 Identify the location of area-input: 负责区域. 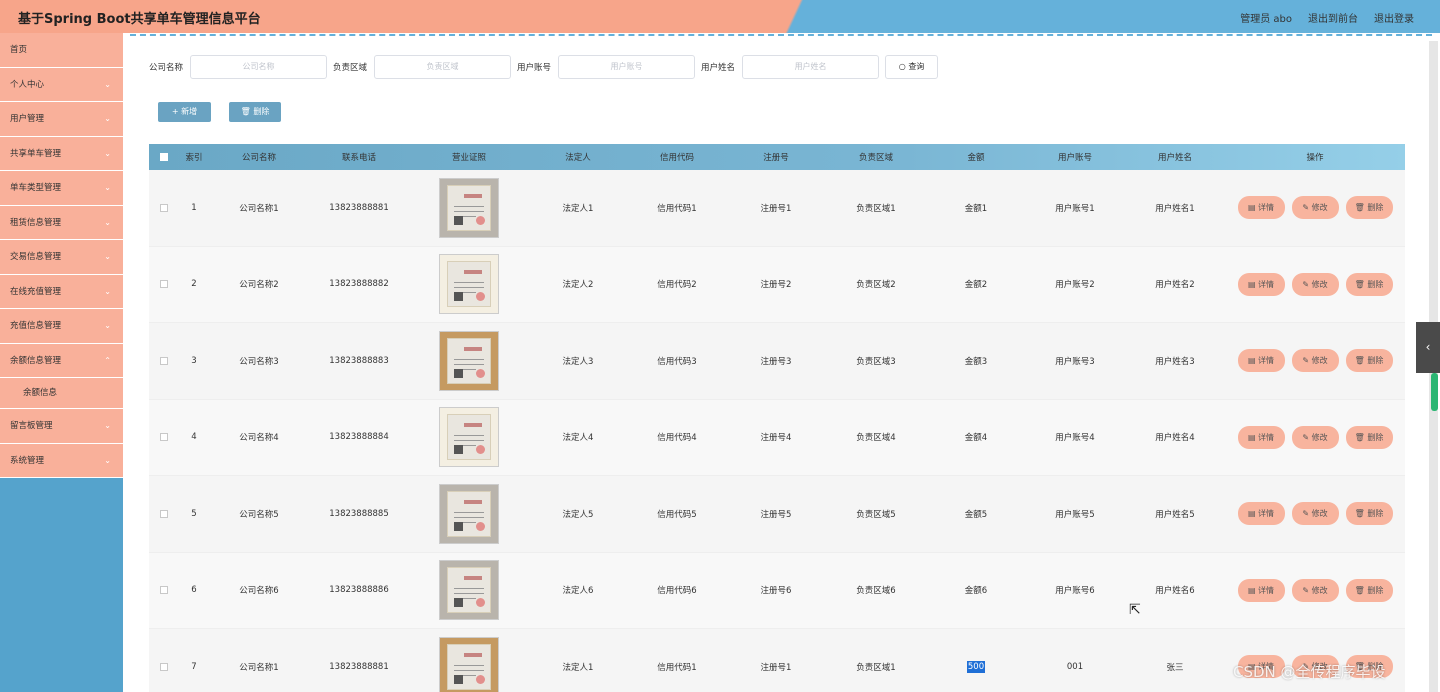
(443, 67).